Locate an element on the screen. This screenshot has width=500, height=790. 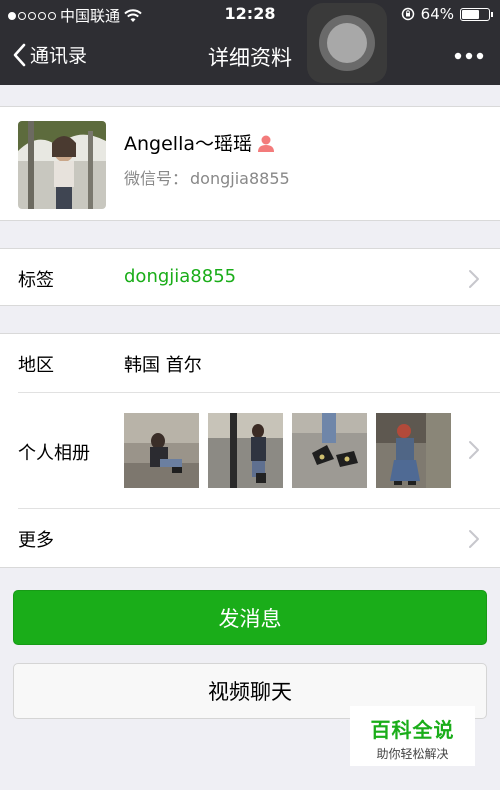
status-right: 64% is located at coordinates (447, 14).